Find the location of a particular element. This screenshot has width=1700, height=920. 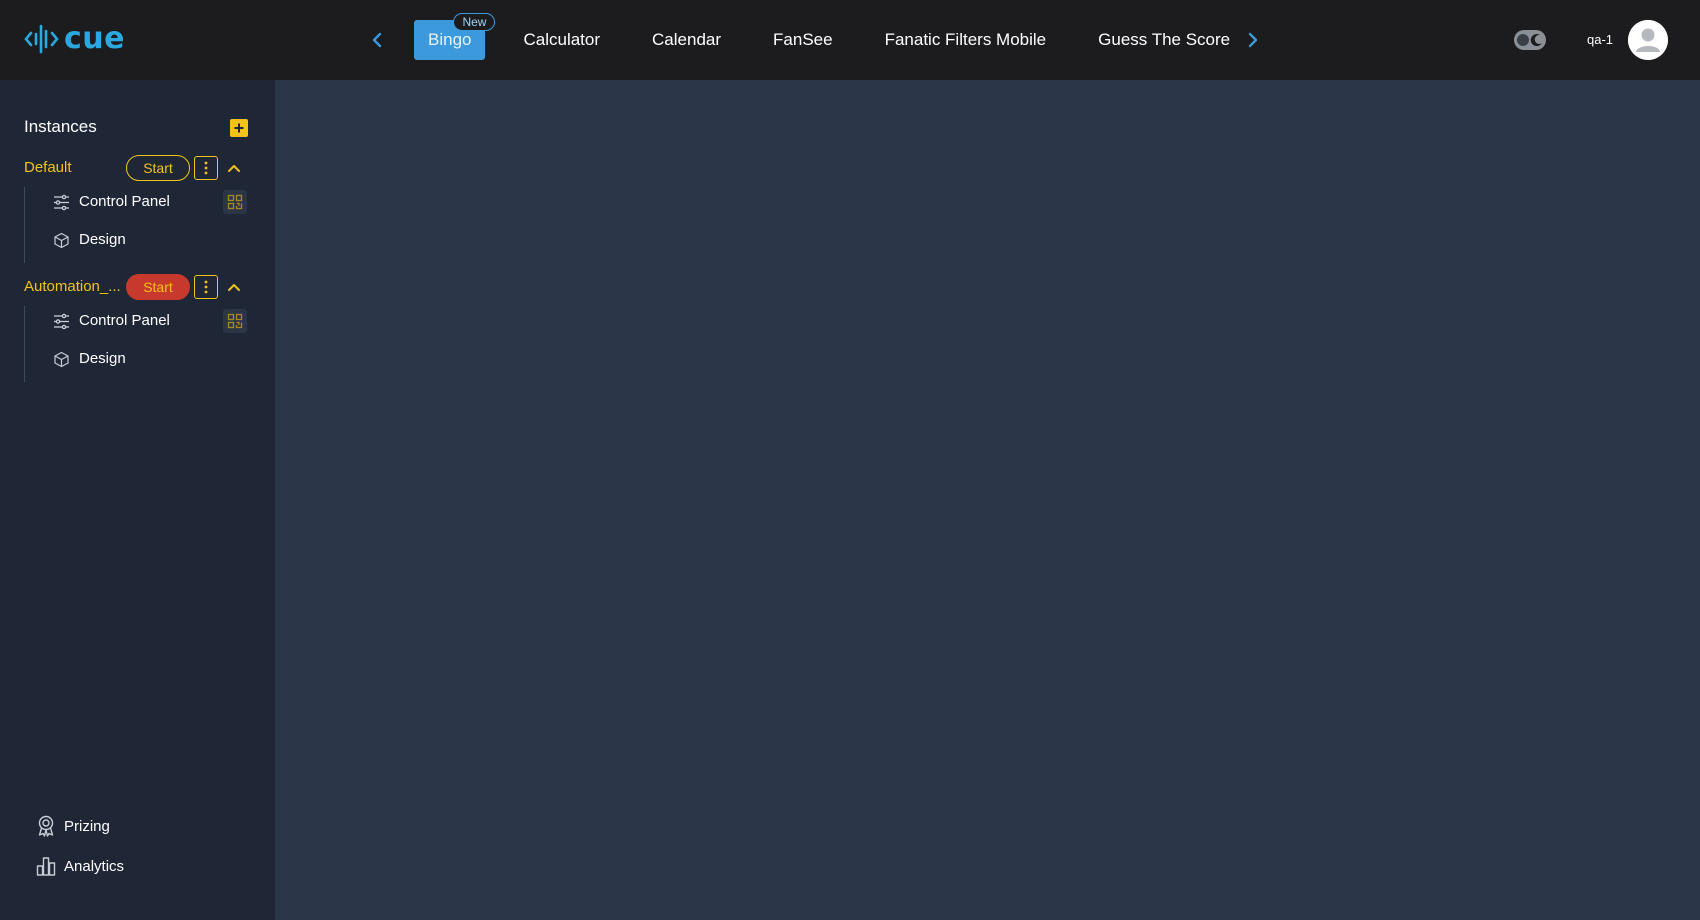

award-icon is located at coordinates (46, 826).